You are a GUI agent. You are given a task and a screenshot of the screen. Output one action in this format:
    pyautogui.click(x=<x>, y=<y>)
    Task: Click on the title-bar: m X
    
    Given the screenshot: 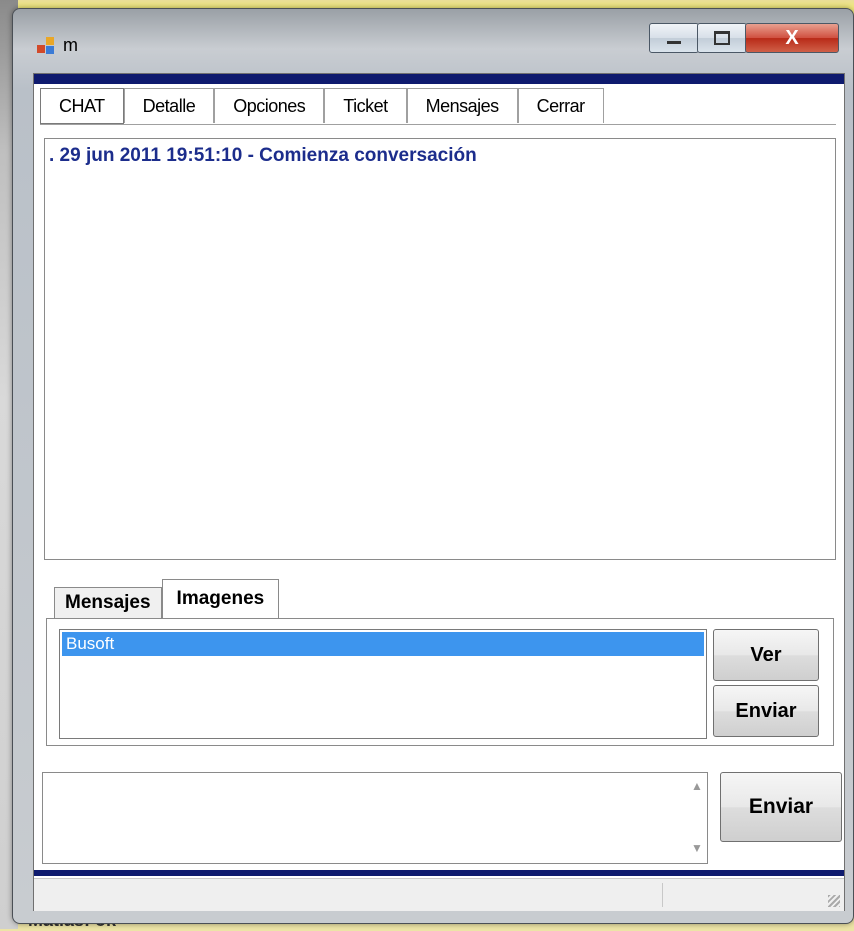 What is the action you would take?
    pyautogui.click(x=433, y=40)
    